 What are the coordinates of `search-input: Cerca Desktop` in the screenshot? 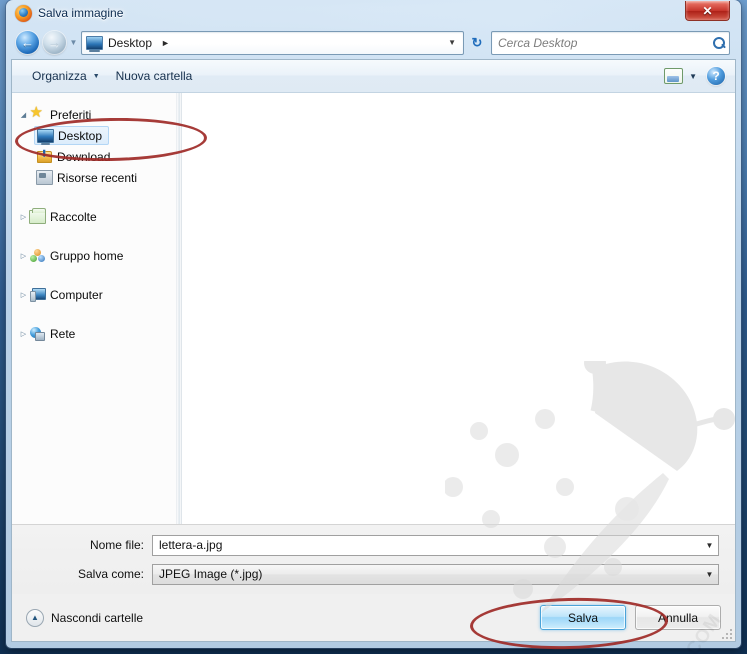 It's located at (610, 42).